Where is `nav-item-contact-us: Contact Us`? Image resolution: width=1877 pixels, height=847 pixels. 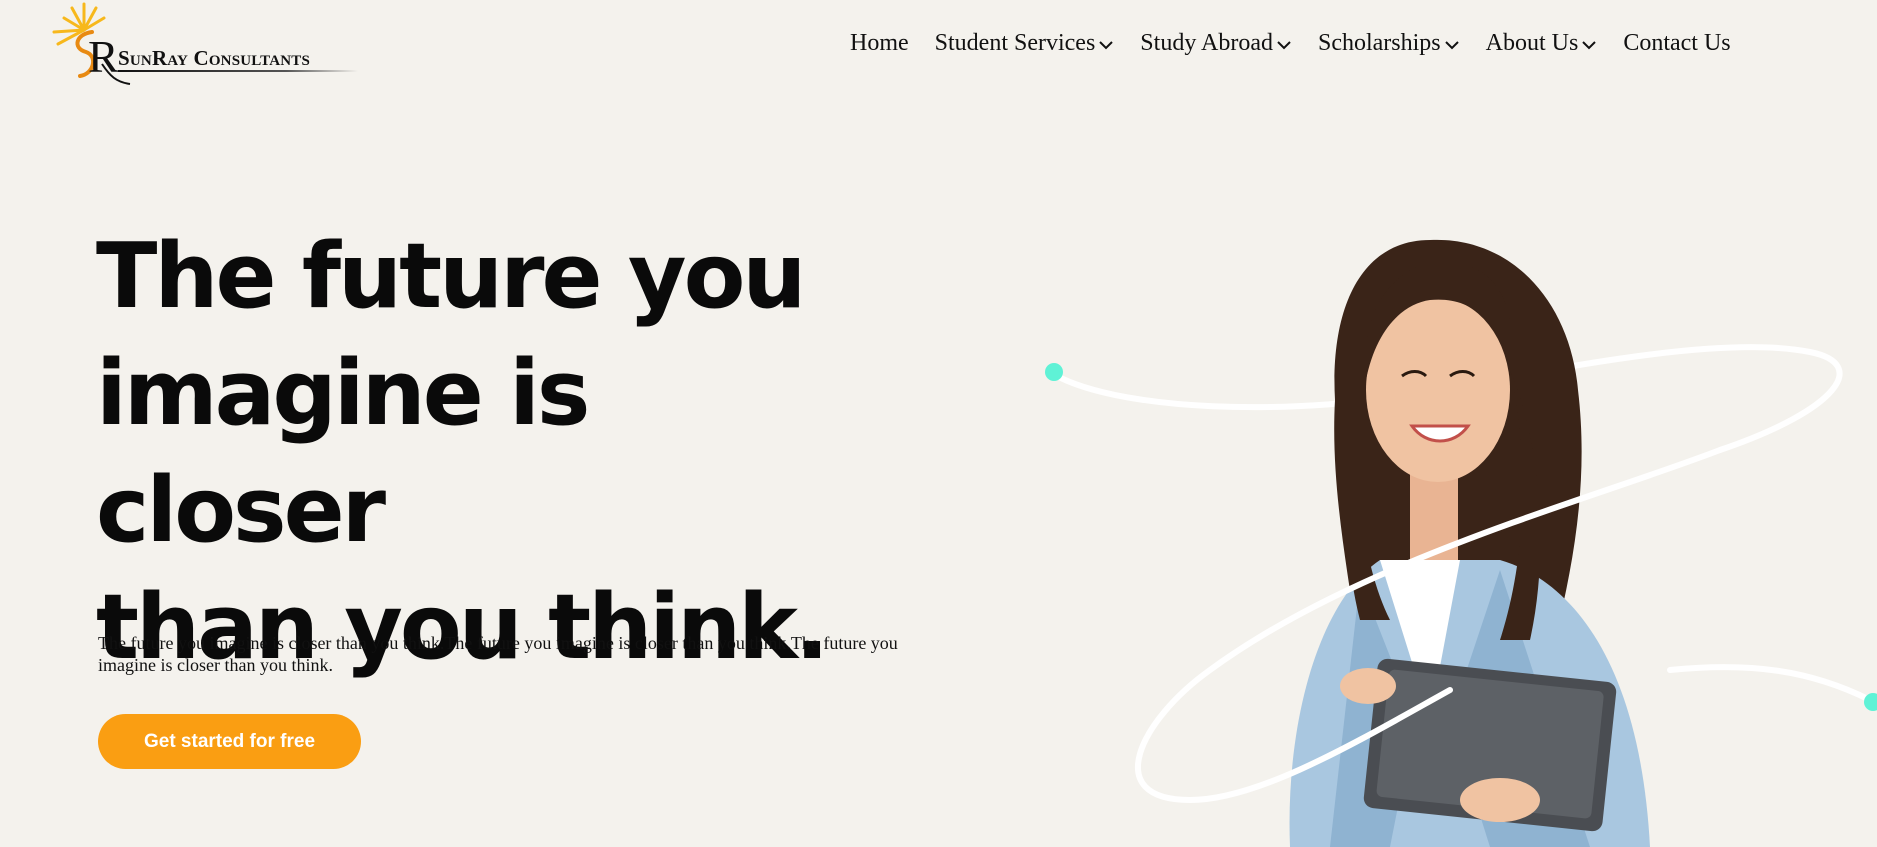
nav-item-contact-us: Contact Us is located at coordinates (1676, 43).